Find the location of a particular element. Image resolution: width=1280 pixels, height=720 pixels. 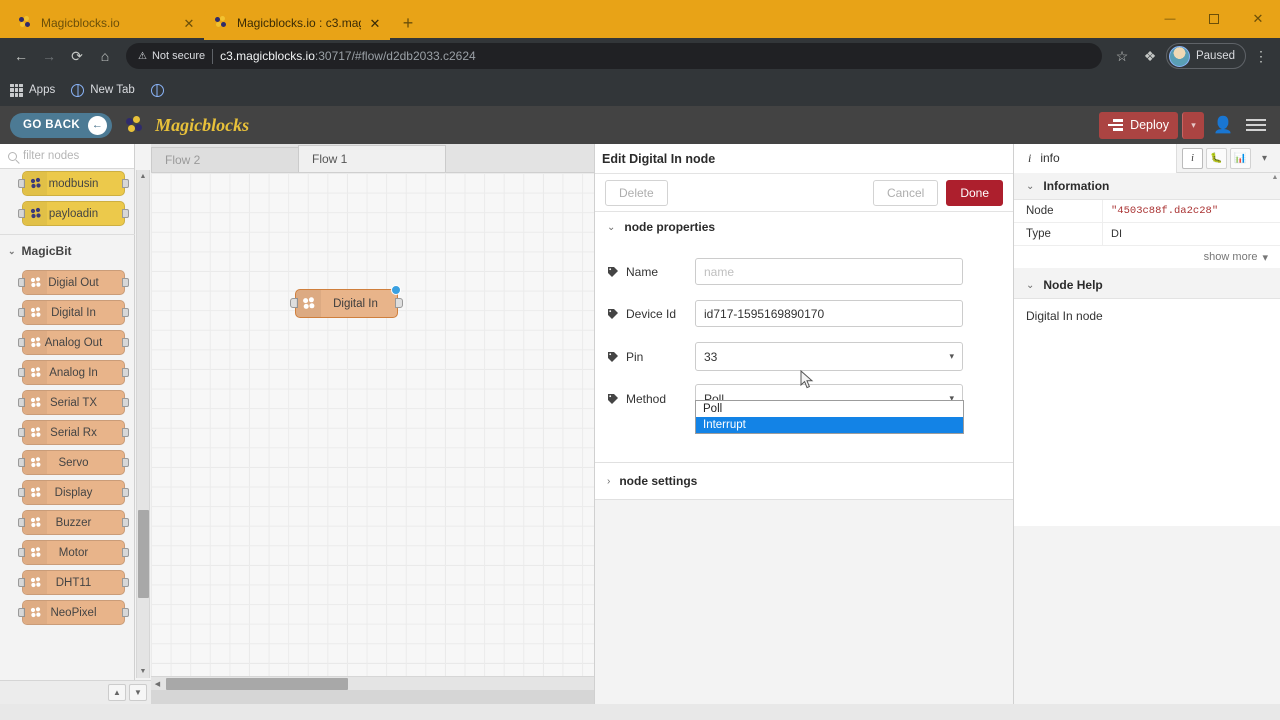

browser-tab-2-close-icon: ✕ is located at coordinates (375, 23).